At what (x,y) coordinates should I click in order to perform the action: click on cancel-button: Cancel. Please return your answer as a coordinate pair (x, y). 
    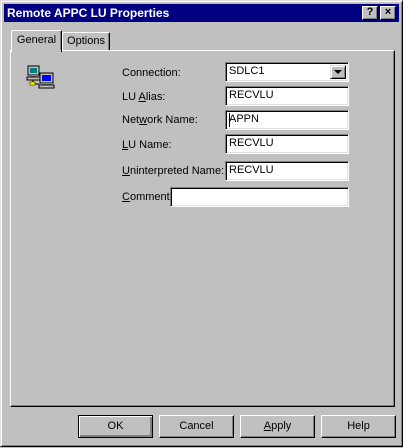
    Looking at the image, I should click on (196, 426).